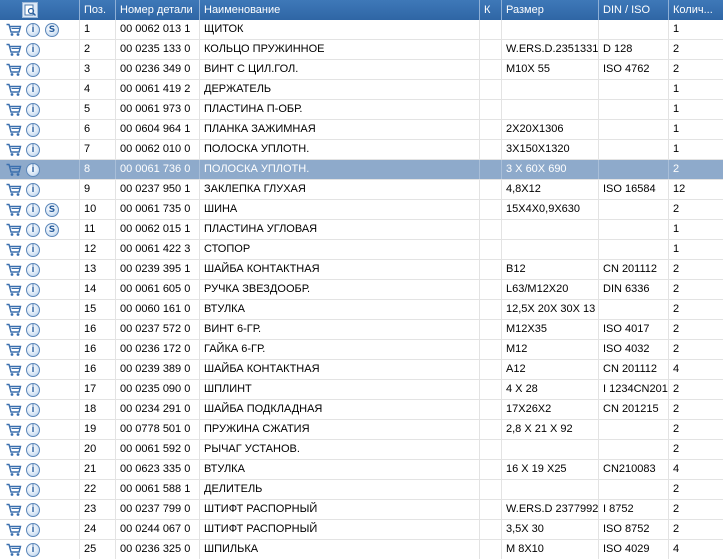 This screenshot has height=559, width=723. I want to click on table-row: i S 11 00 0062 015 1 ПЛАСТИНА УГЛОВАЯ 1, so click(361, 230).